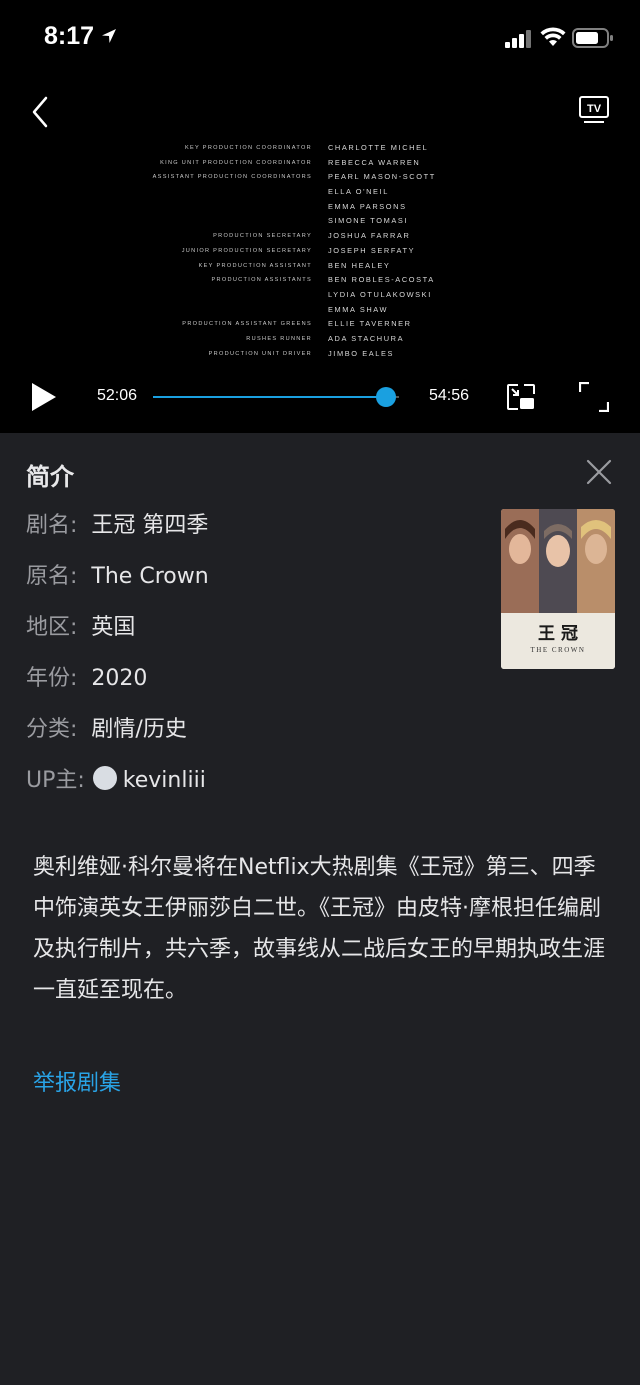 The width and height of the screenshot is (640, 1385). I want to click on credit-name: JOSHUA FARRAR, so click(369, 236).